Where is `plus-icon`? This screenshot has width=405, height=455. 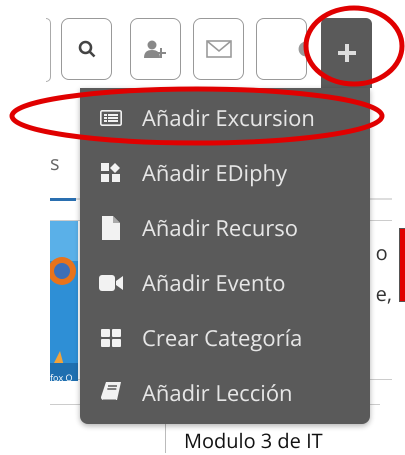
plus-icon is located at coordinates (347, 53).